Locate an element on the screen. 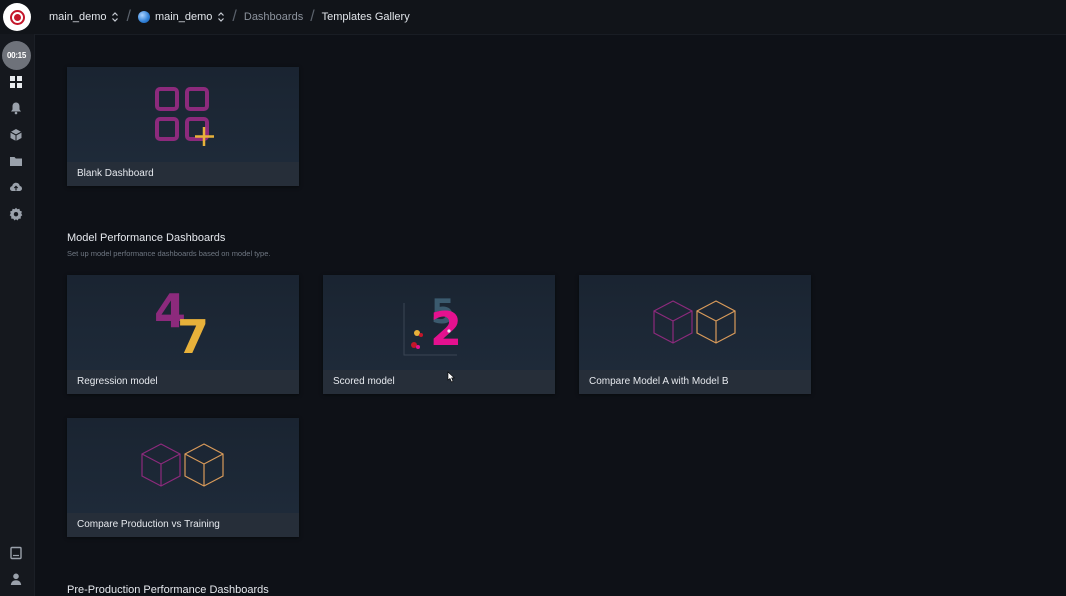  globe-icon is located at coordinates (143, 17).